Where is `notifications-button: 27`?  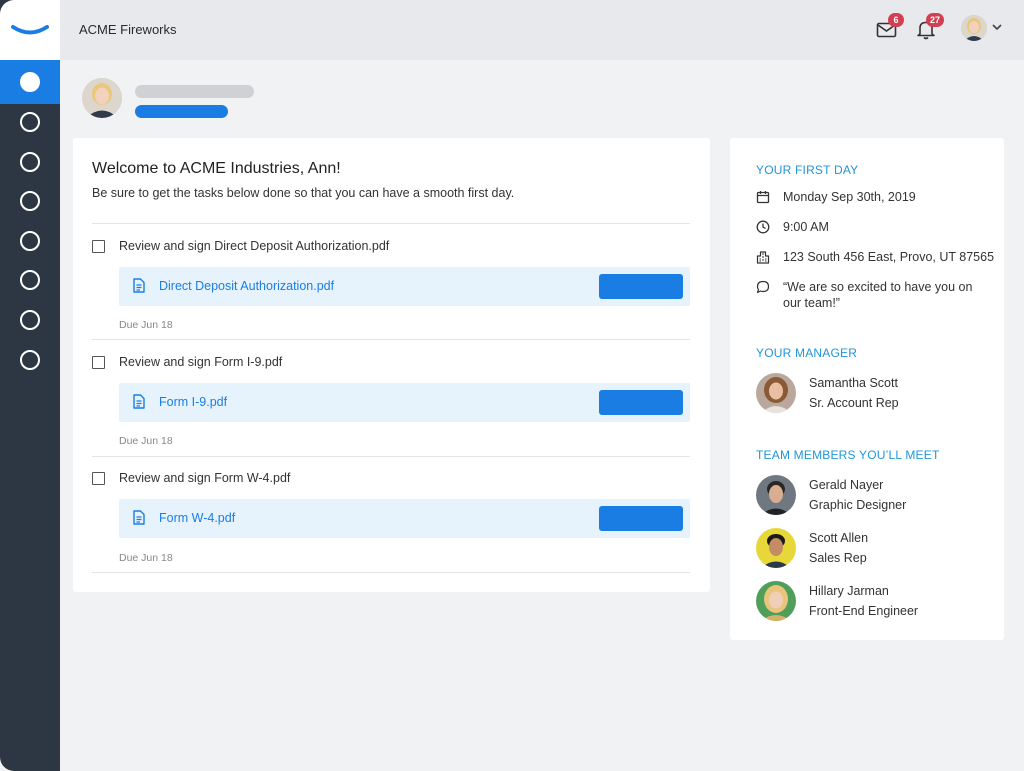
notifications-button: 27 is located at coordinates (930, 30).